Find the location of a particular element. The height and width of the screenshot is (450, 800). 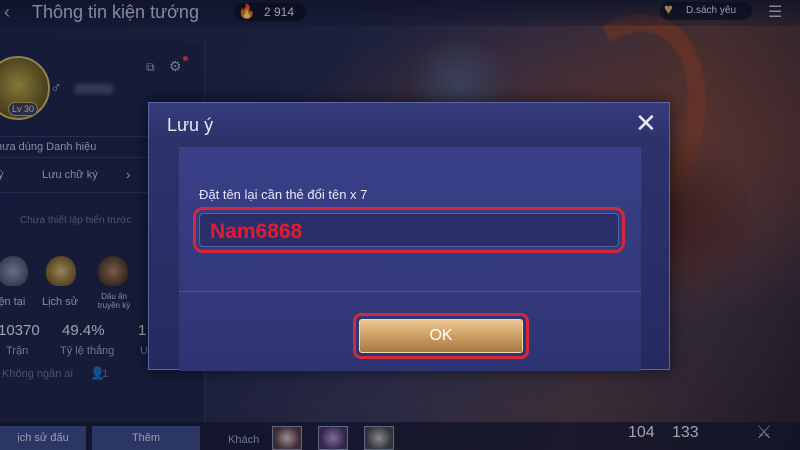

name-input-highlight: Nam6868 is located at coordinates (409, 230).